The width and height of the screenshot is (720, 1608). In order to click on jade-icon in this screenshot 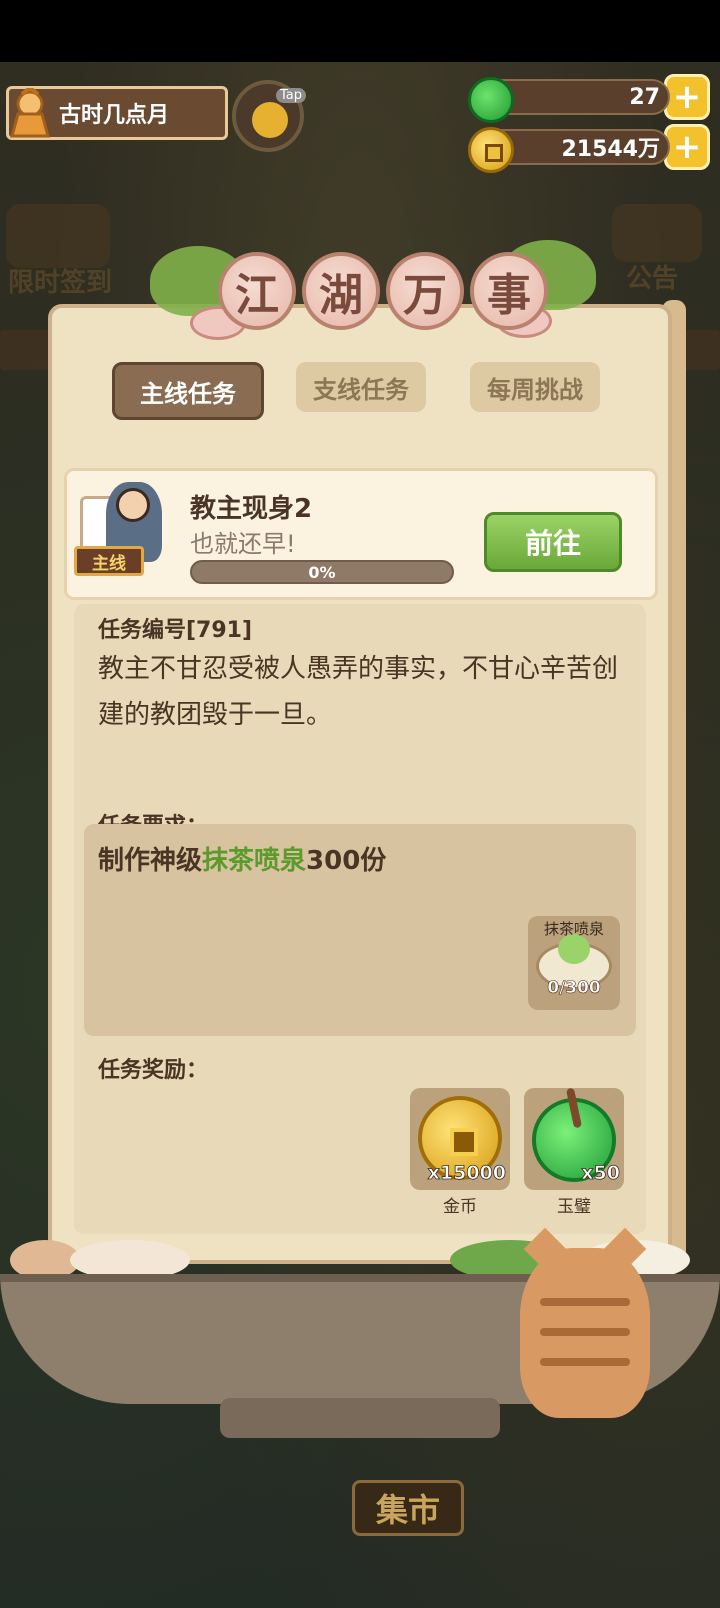, I will do `click(491, 100)`.